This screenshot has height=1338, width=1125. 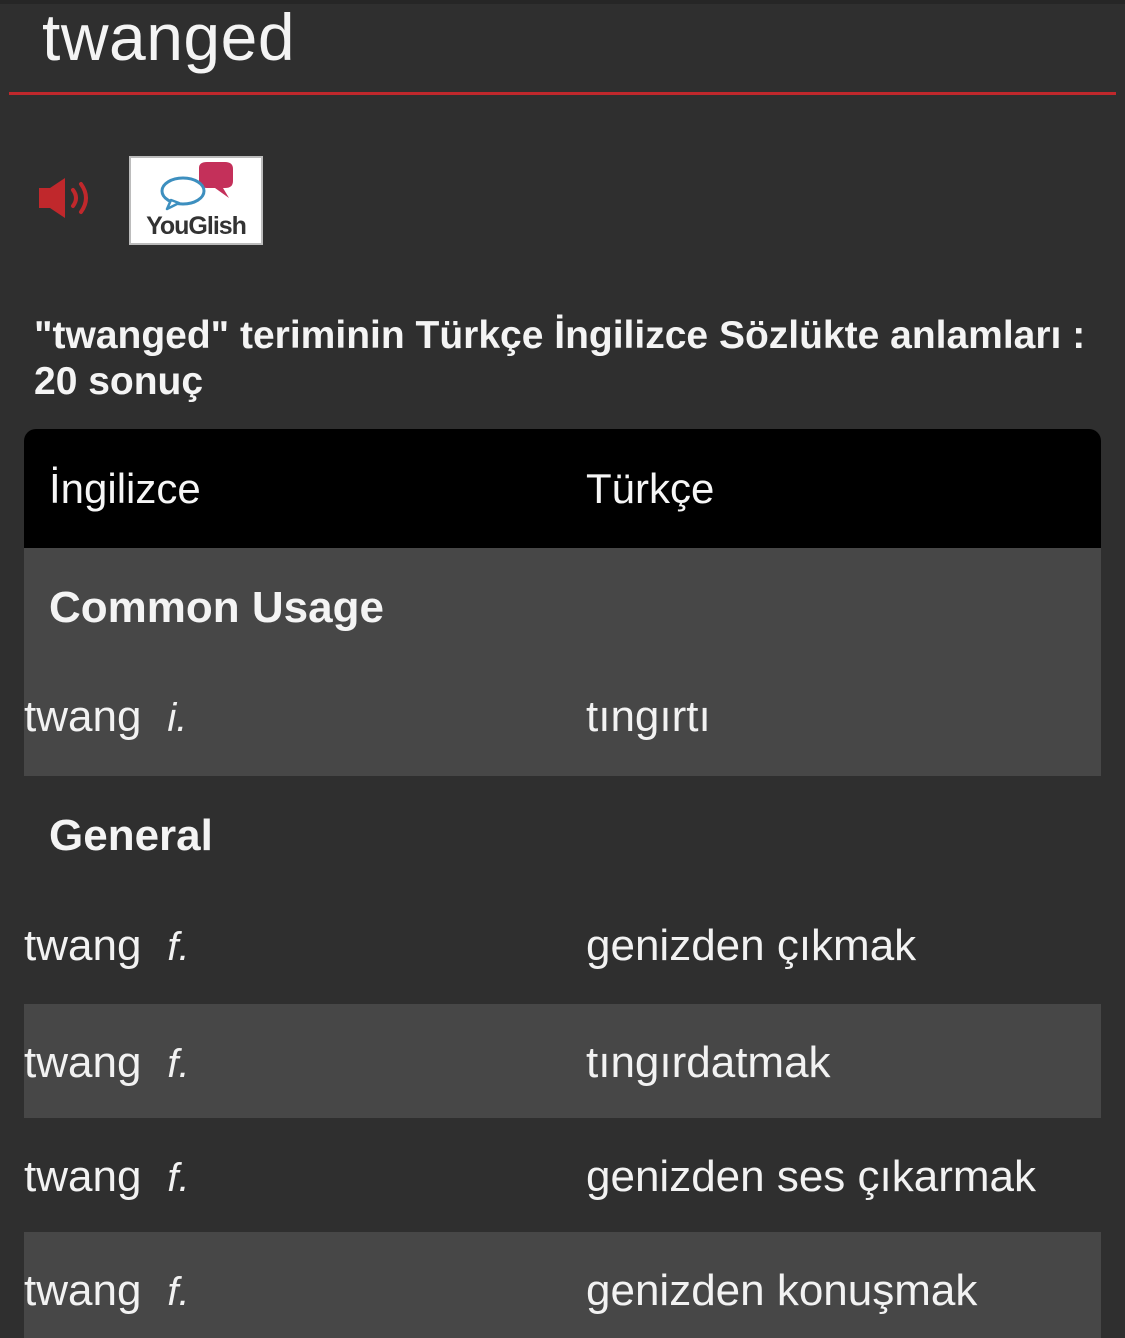 I want to click on section-label: General, so click(x=131, y=835).